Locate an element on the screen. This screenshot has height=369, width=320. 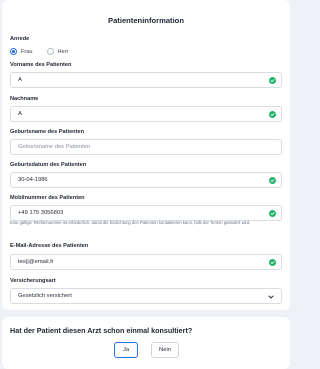
birth-name-field: Geburtsname des Patienten is located at coordinates (146, 147).